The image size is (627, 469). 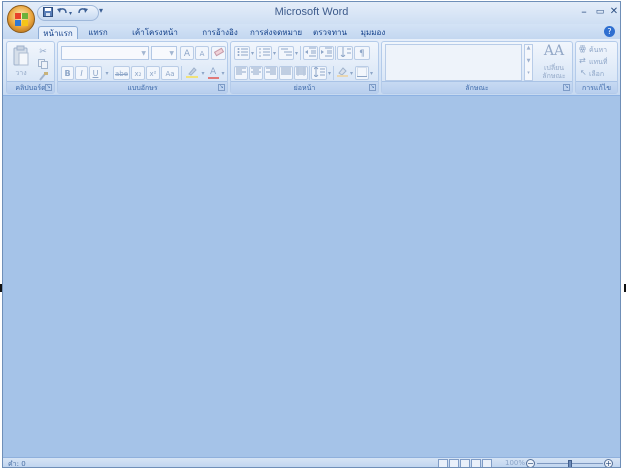 I want to click on replace-button: ⇄ แทนที่, so click(x=598, y=62).